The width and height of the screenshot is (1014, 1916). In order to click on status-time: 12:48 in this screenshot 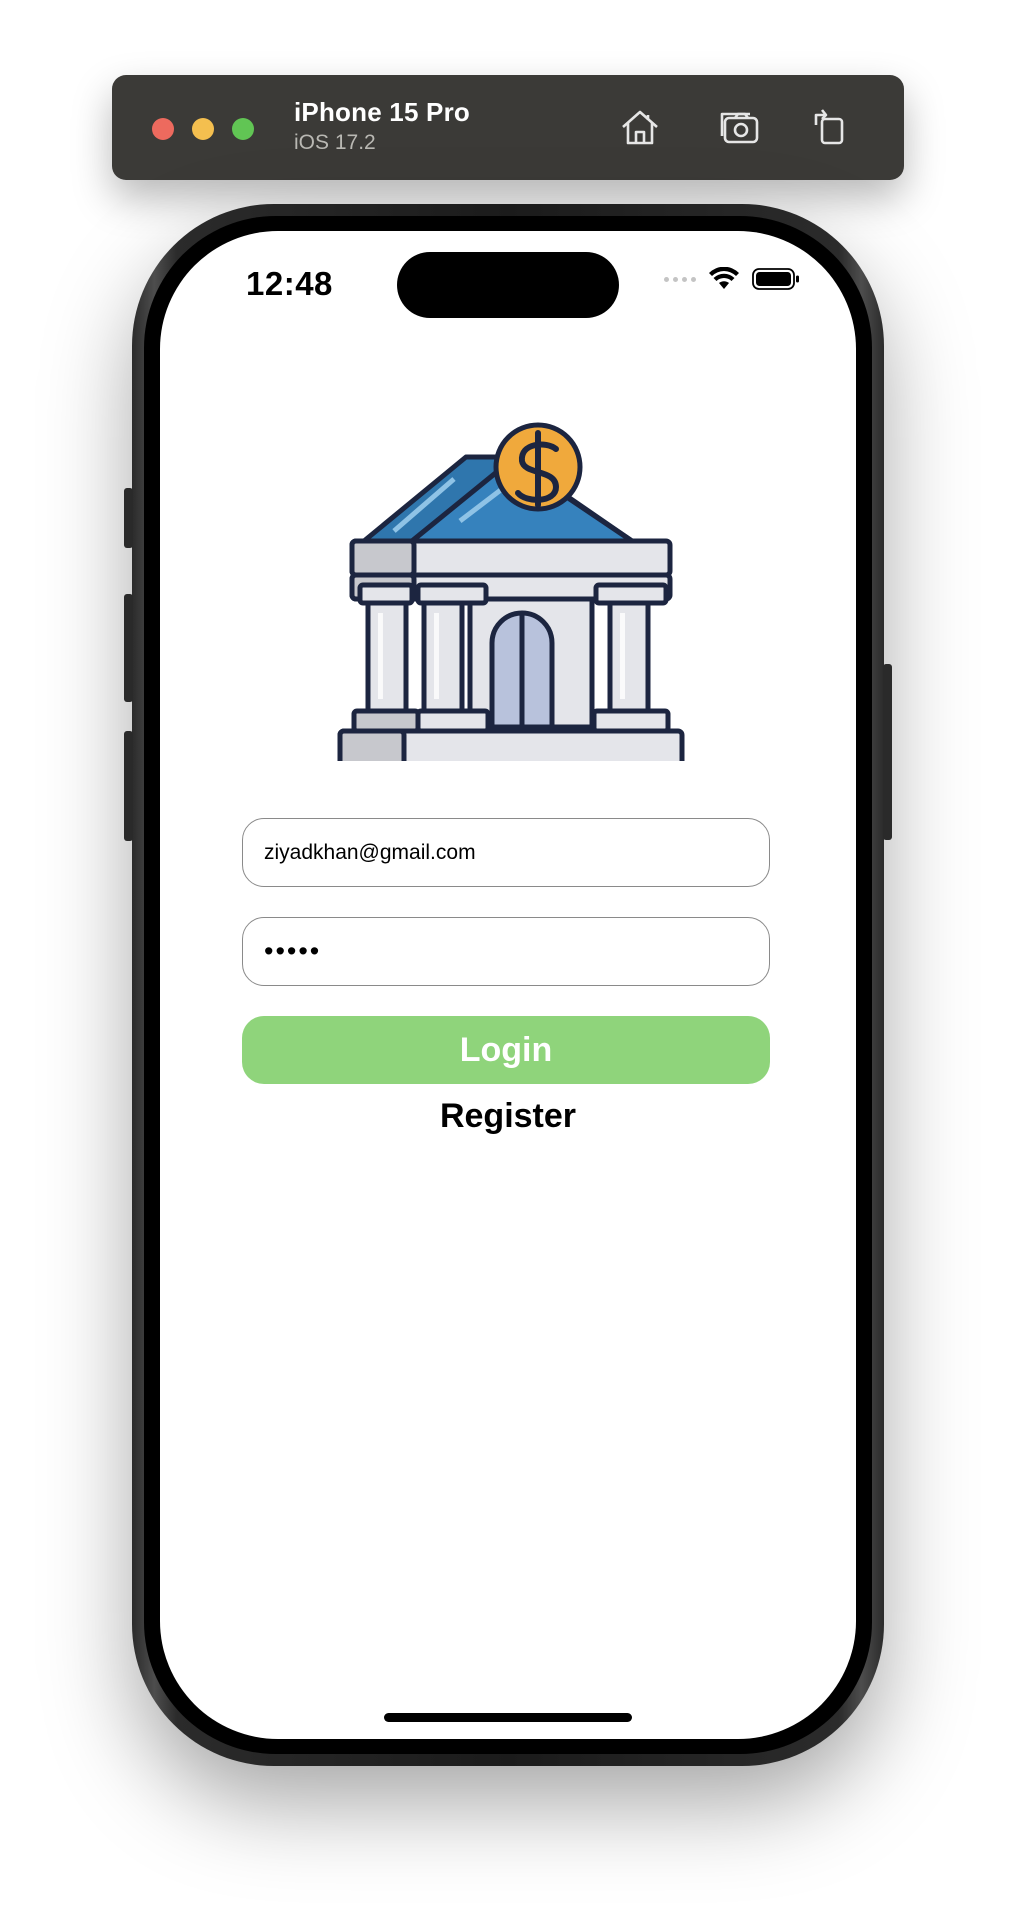, I will do `click(289, 283)`.